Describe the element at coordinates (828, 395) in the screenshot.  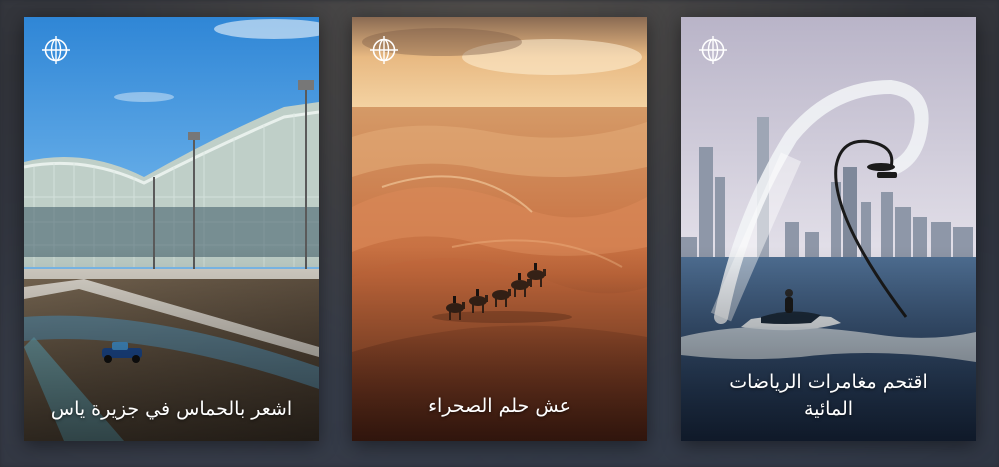
I see `card-title: اقتحم مغامرات الرياضات المائية` at that location.